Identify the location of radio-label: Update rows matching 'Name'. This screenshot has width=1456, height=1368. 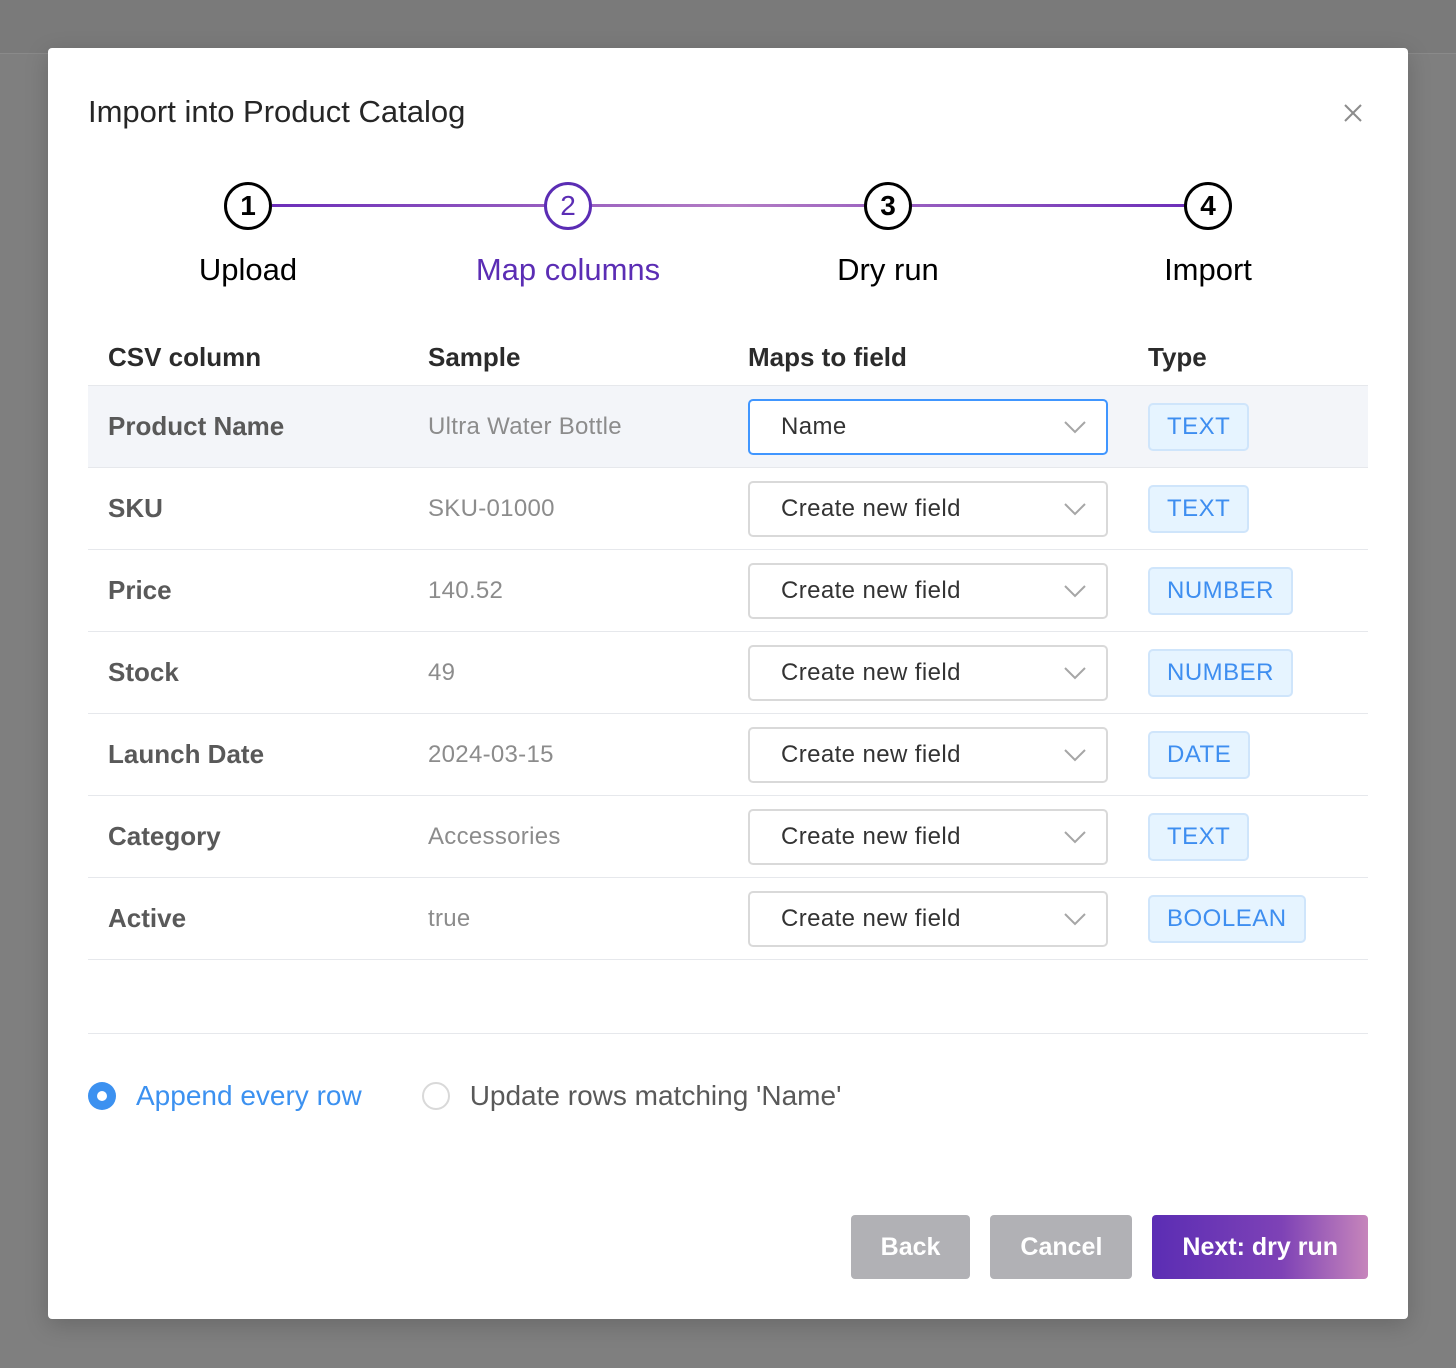
(655, 1095).